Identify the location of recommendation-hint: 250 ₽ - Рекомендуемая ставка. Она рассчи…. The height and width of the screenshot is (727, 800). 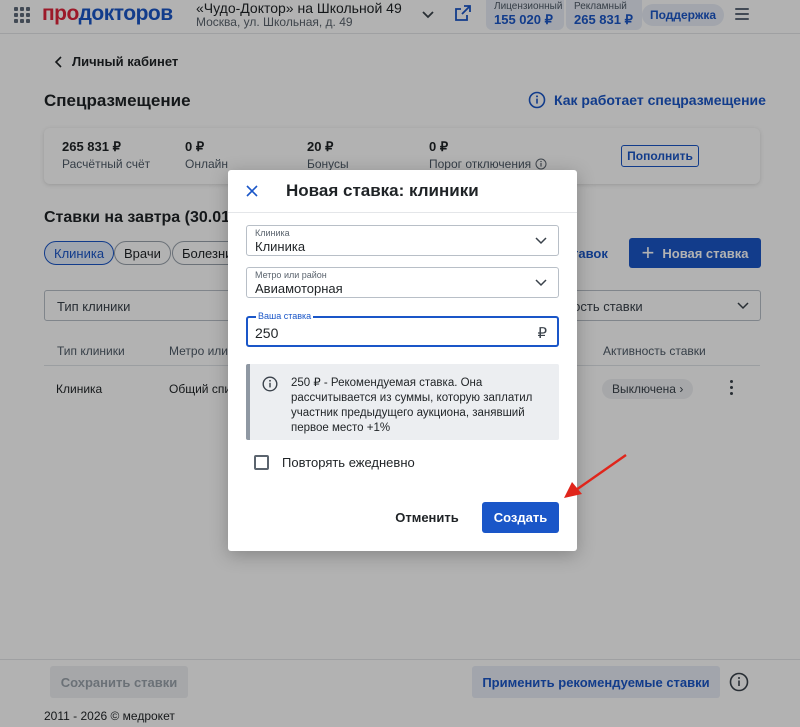
(402, 402).